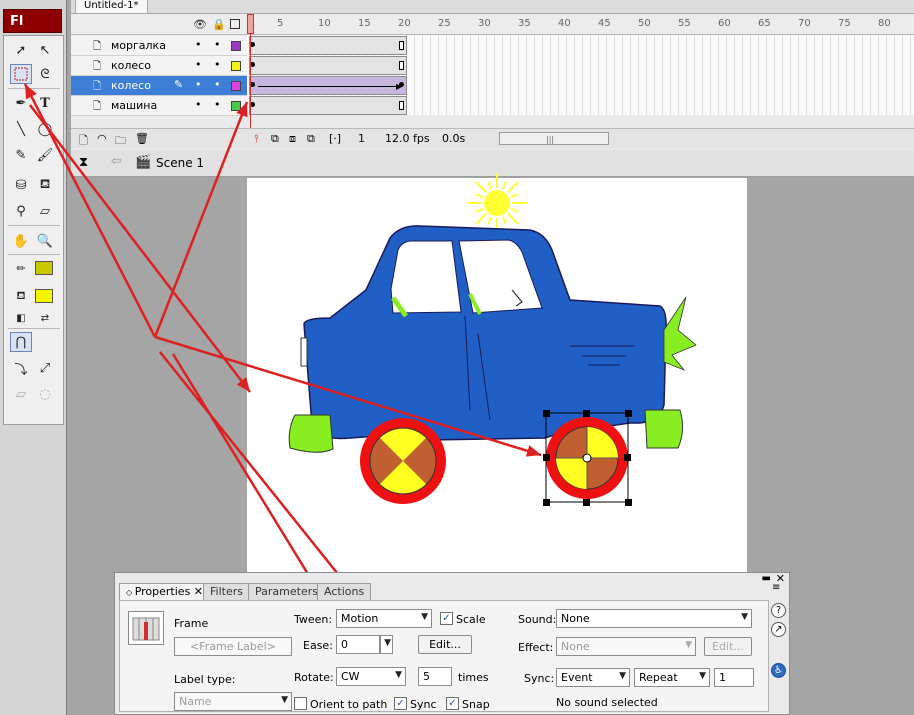 The height and width of the screenshot is (715, 914). Describe the element at coordinates (233, 646) in the screenshot. I see `frame-label-input: <Frame Label>` at that location.